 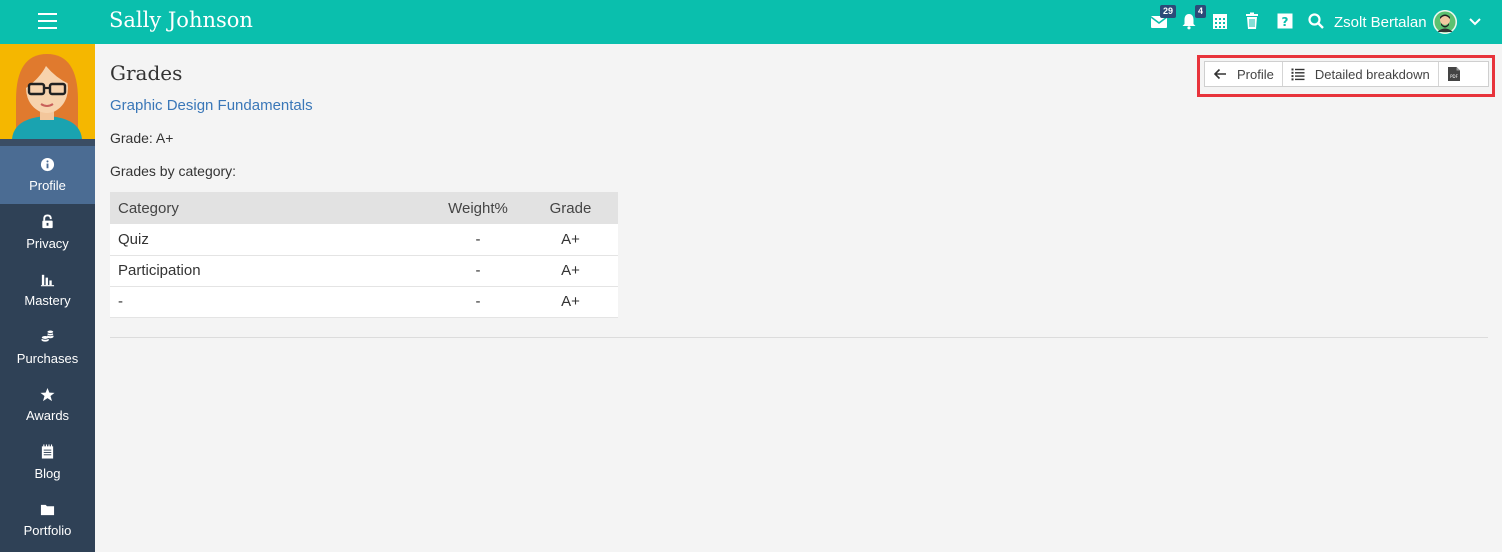 What do you see at coordinates (1372, 74) in the screenshot?
I see `breakdown-button-label: Detailed breakdown` at bounding box center [1372, 74].